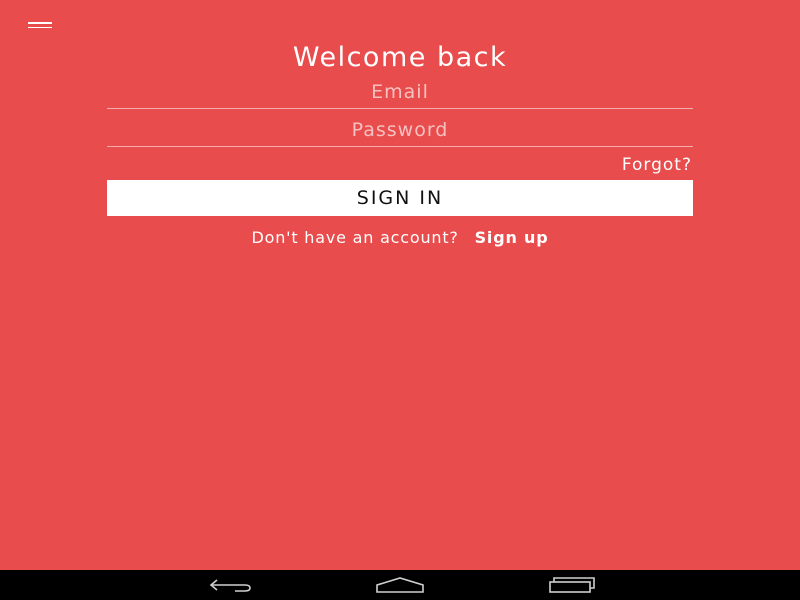  I want to click on password-field, so click(400, 129).